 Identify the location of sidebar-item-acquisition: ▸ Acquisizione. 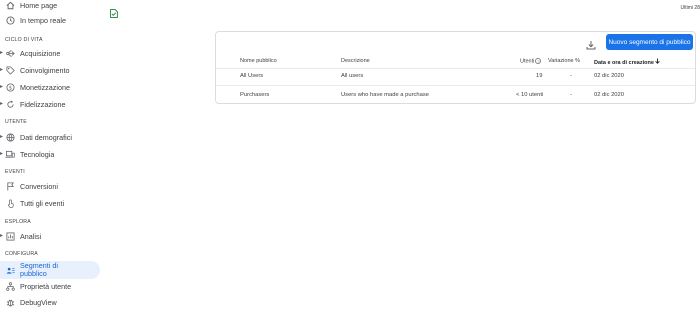
(50, 53).